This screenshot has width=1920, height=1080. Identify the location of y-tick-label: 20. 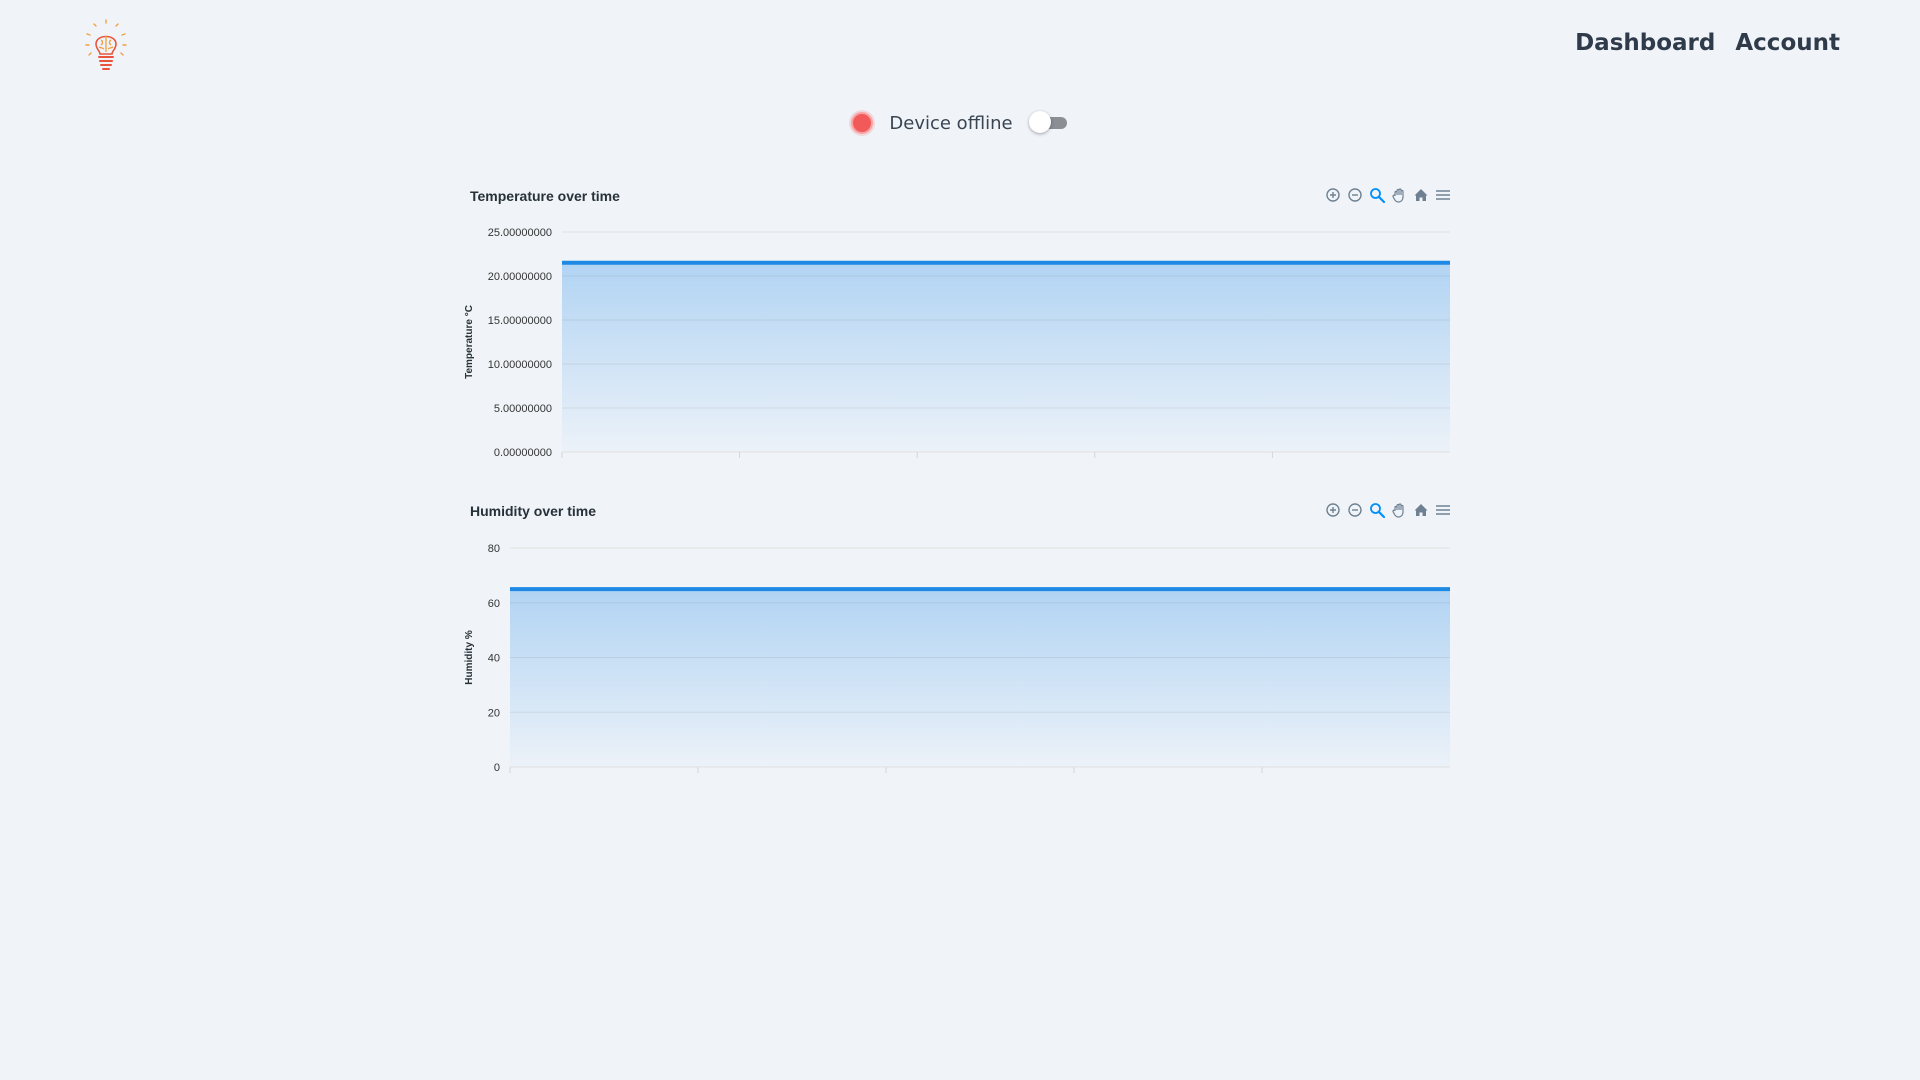
(494, 713).